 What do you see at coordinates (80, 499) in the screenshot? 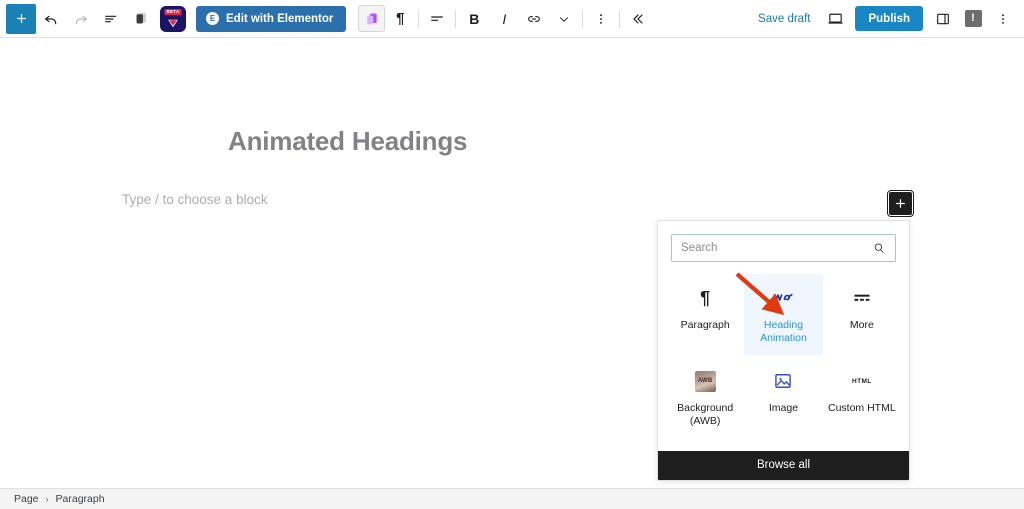
I see `breadcrumb-item-paragraph: Paragraph` at bounding box center [80, 499].